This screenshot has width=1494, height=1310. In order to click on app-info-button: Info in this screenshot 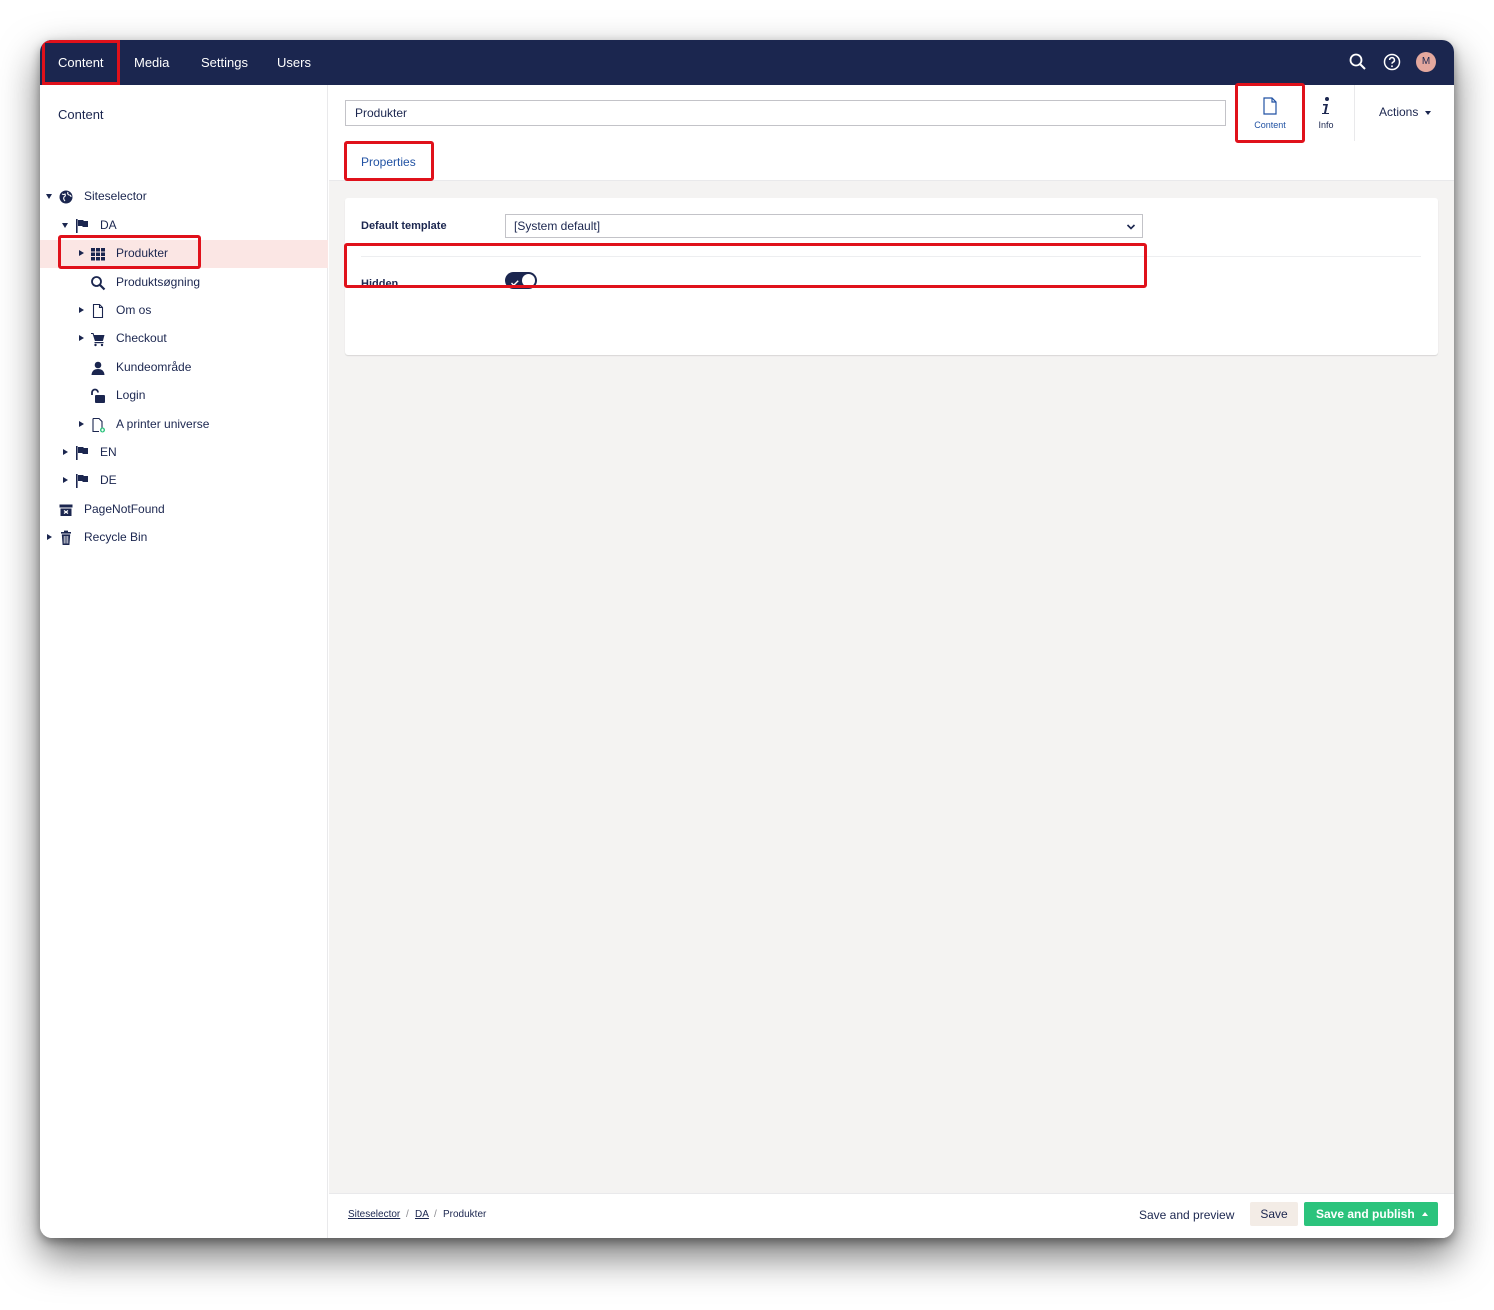, I will do `click(1326, 113)`.